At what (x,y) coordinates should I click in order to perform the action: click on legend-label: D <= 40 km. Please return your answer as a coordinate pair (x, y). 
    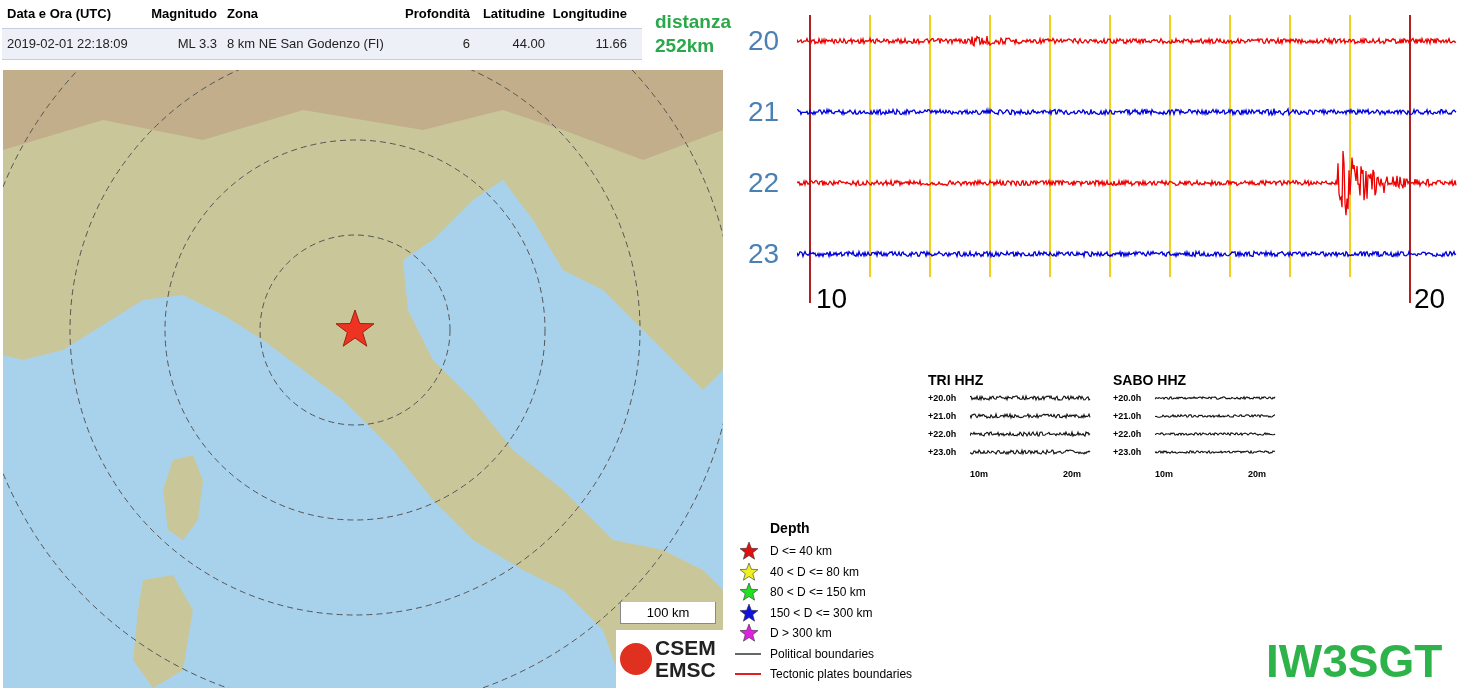
    Looking at the image, I should click on (801, 552).